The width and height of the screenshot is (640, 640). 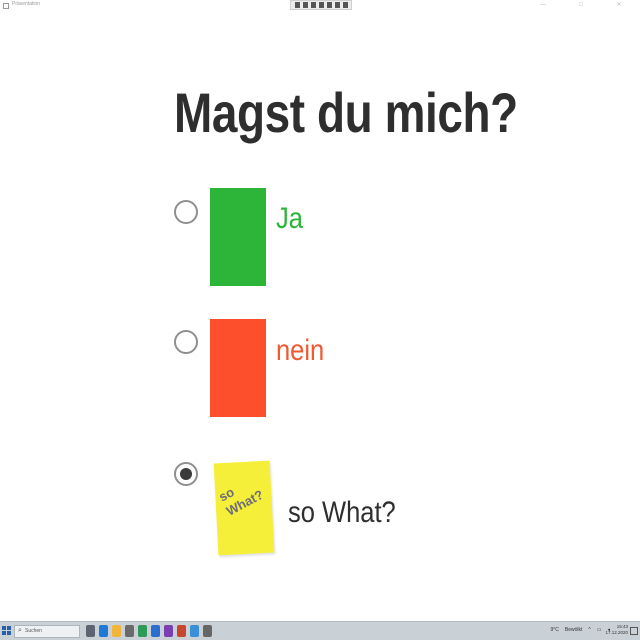 What do you see at coordinates (289, 218) in the screenshot?
I see `option-label-ja: Ja` at bounding box center [289, 218].